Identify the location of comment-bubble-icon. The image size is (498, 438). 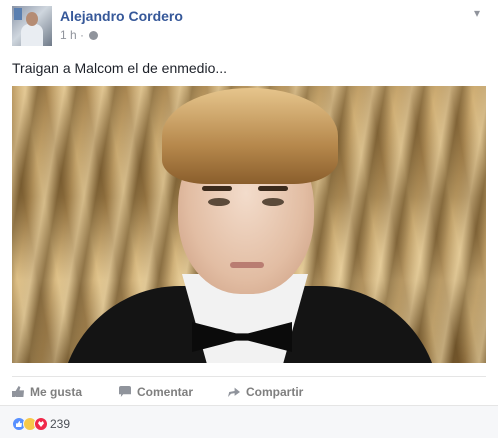
(125, 391).